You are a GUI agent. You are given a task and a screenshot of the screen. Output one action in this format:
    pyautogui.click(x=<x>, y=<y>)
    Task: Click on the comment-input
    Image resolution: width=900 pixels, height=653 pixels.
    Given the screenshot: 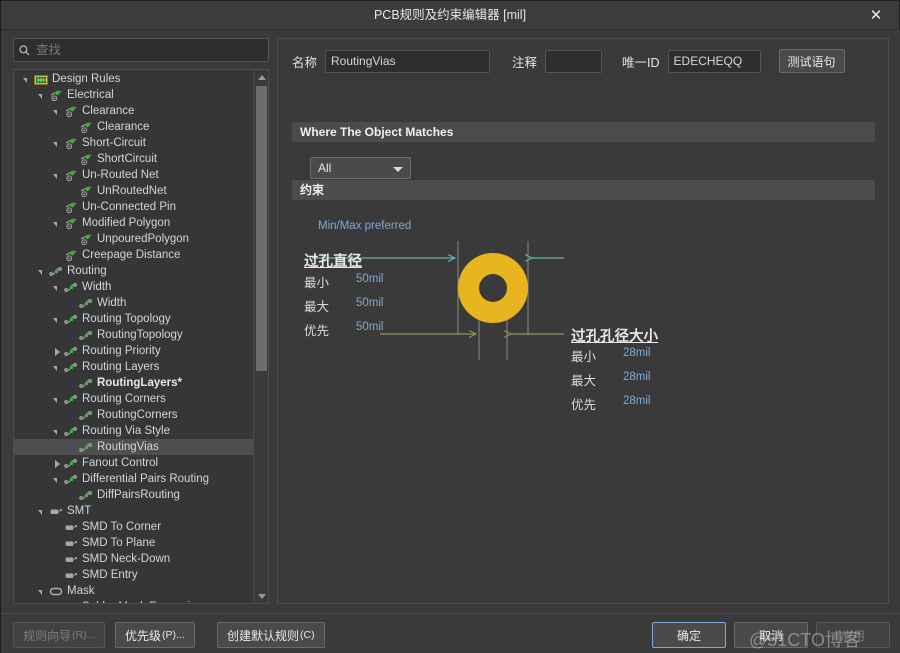 What is the action you would take?
    pyautogui.click(x=574, y=61)
    